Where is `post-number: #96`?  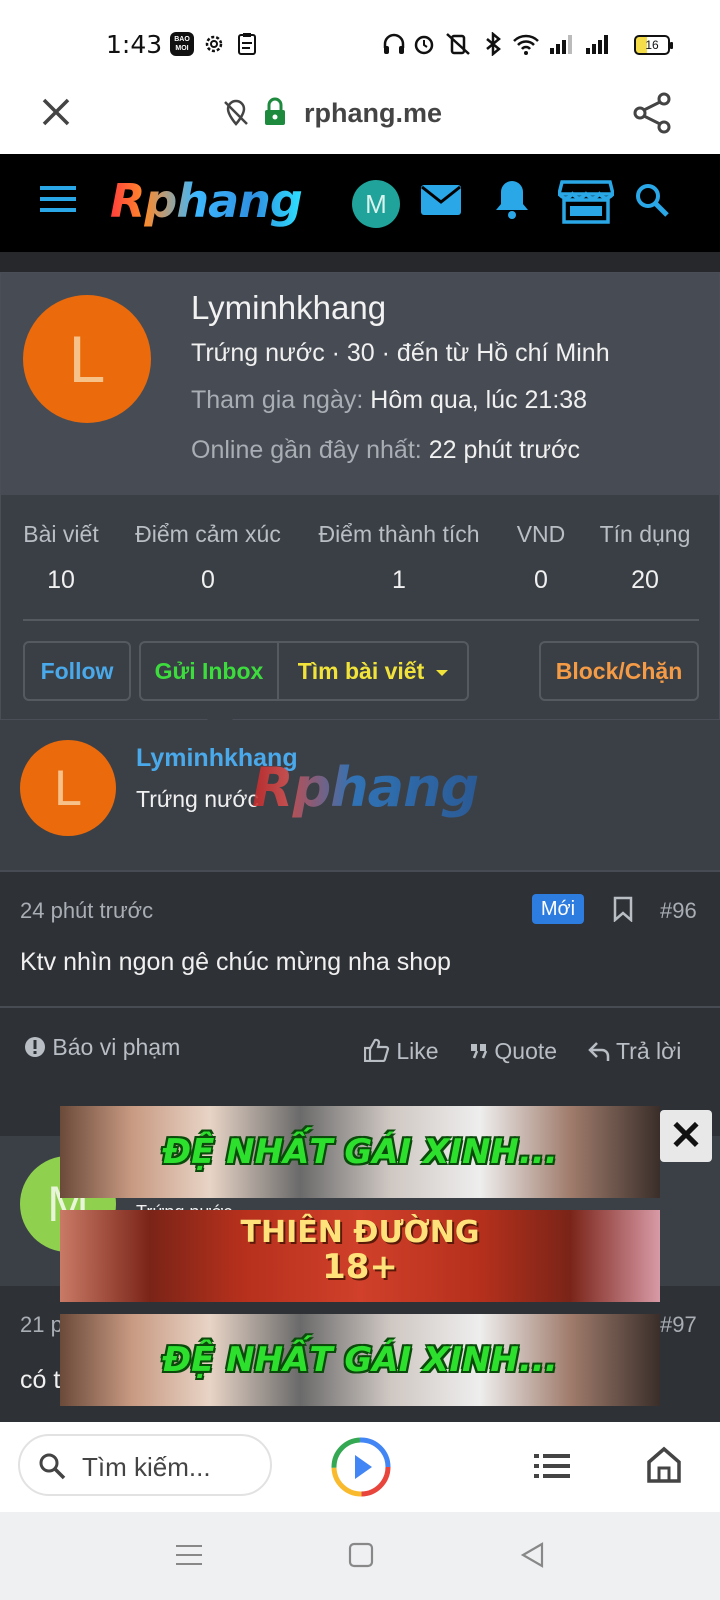
post-number: #96 is located at coordinates (678, 911).